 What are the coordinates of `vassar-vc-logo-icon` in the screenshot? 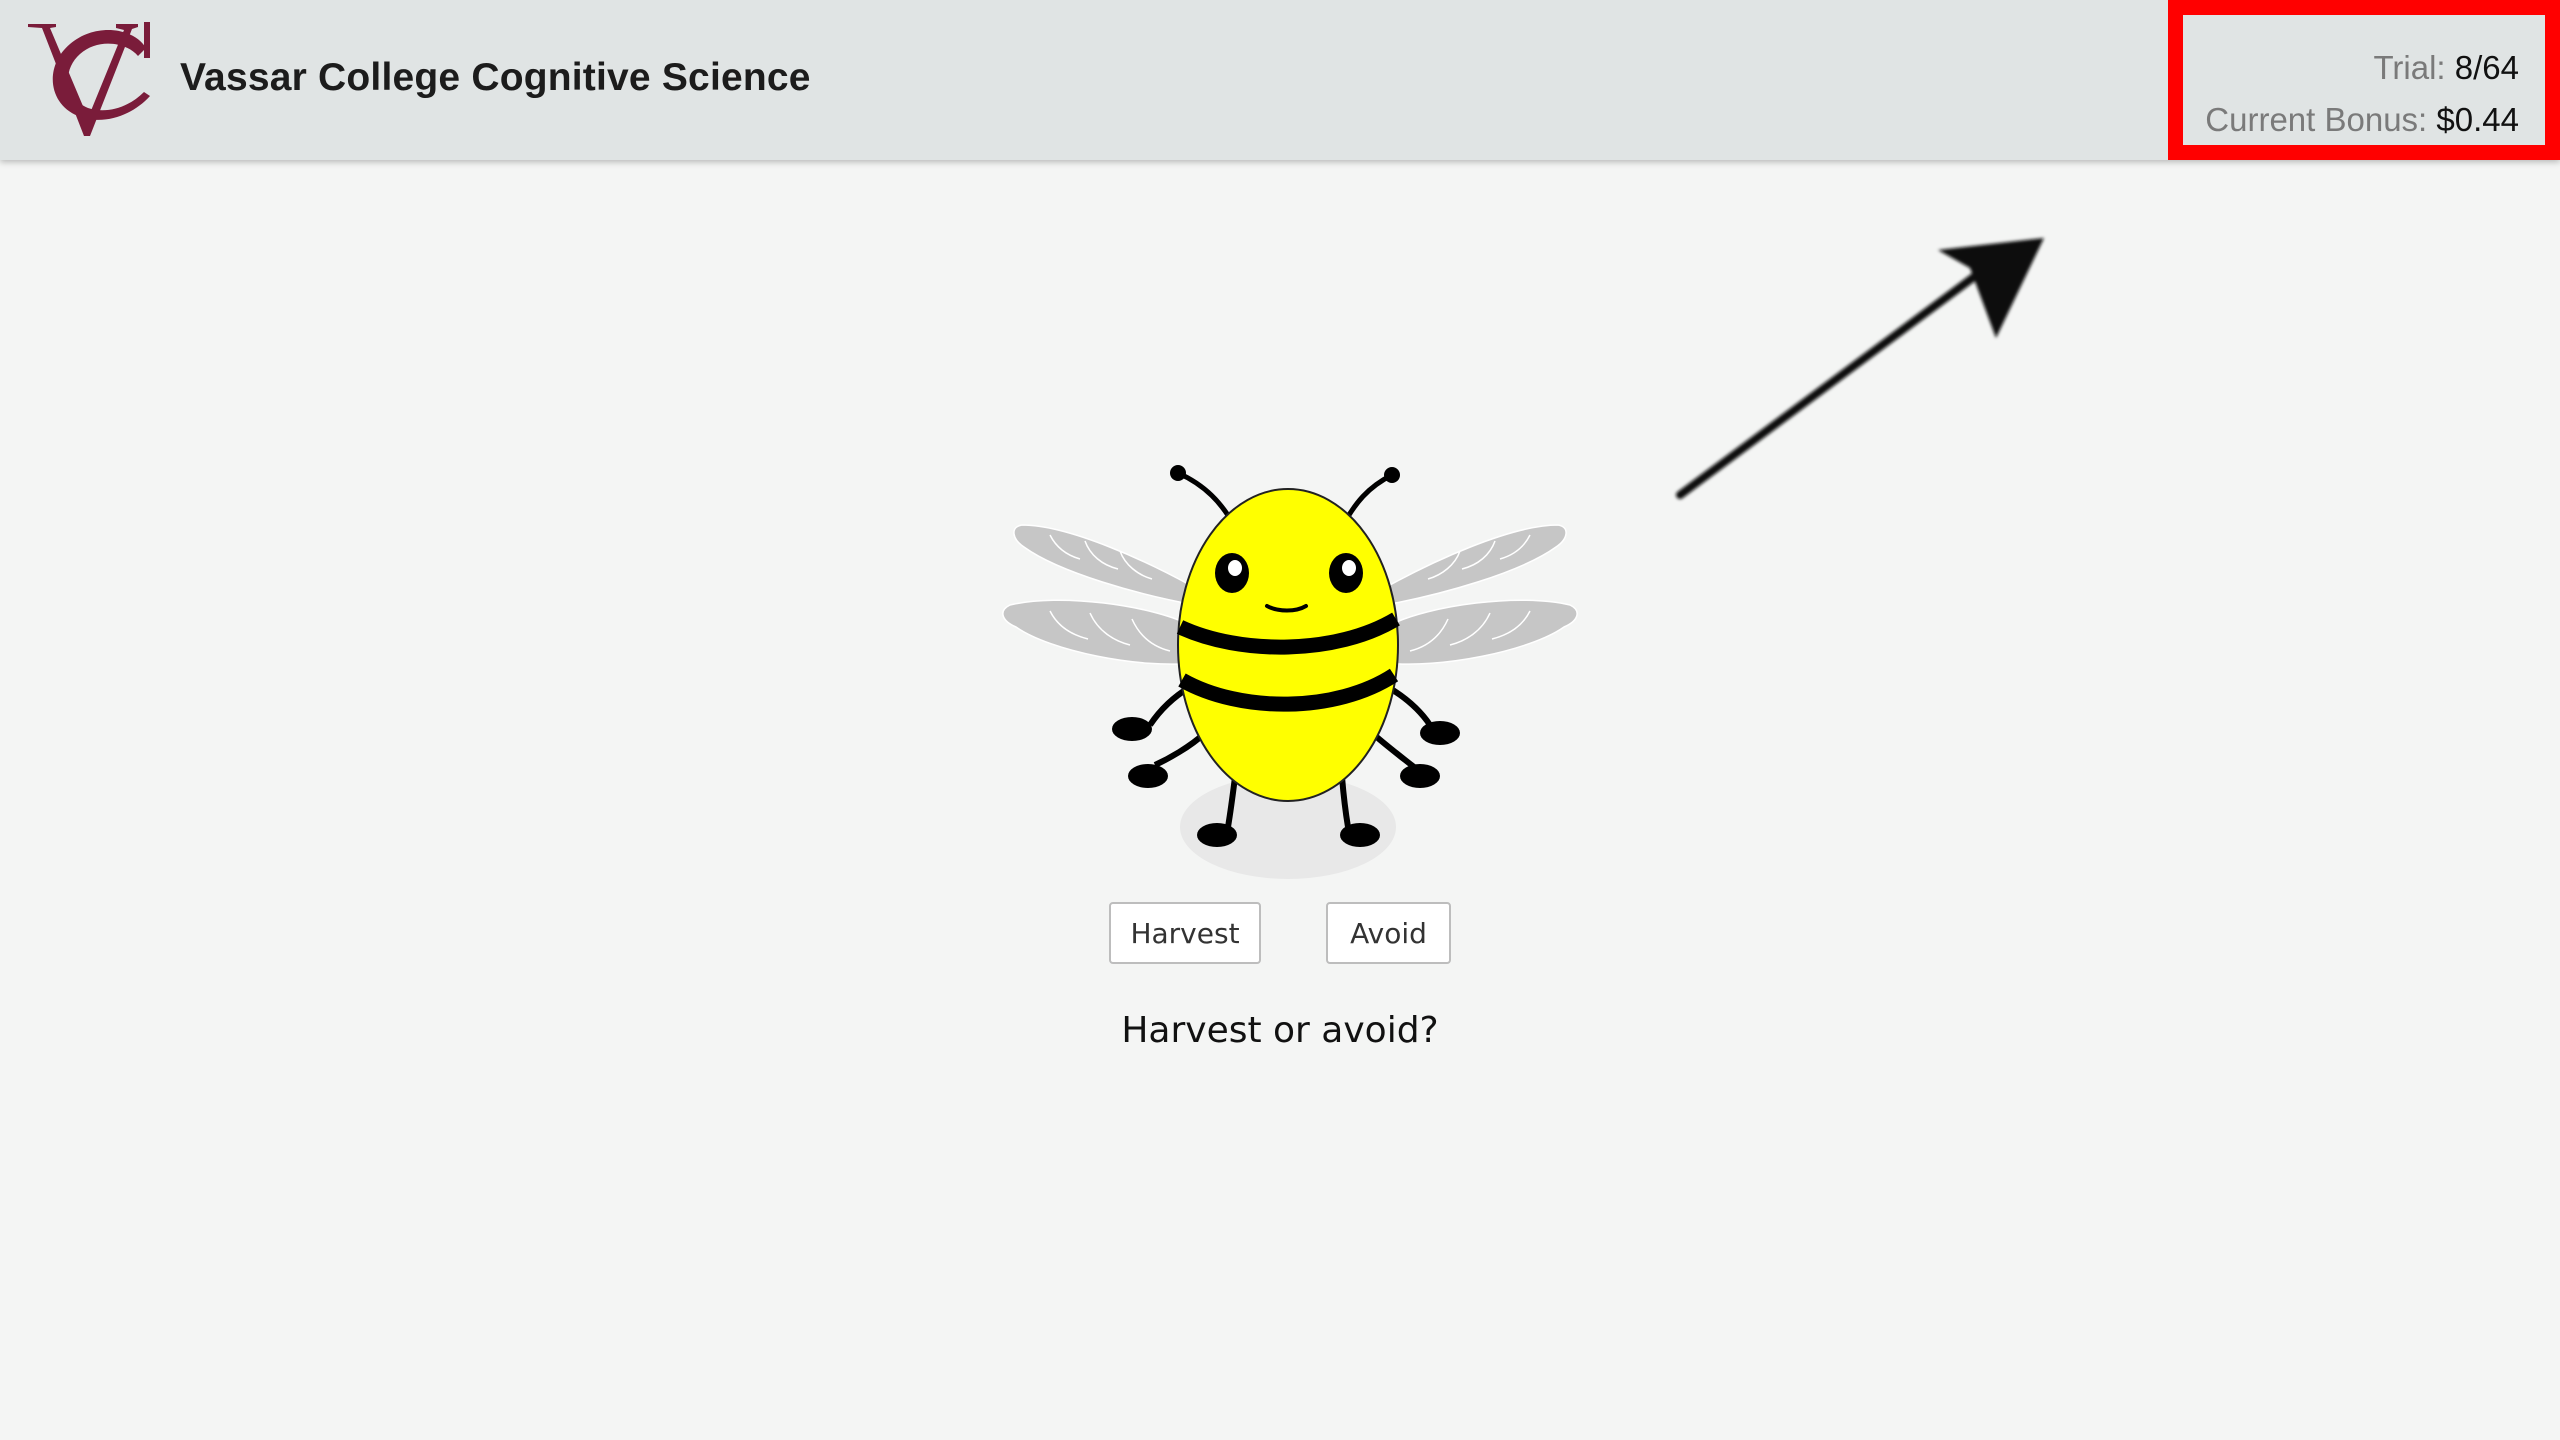 It's located at (89, 79).